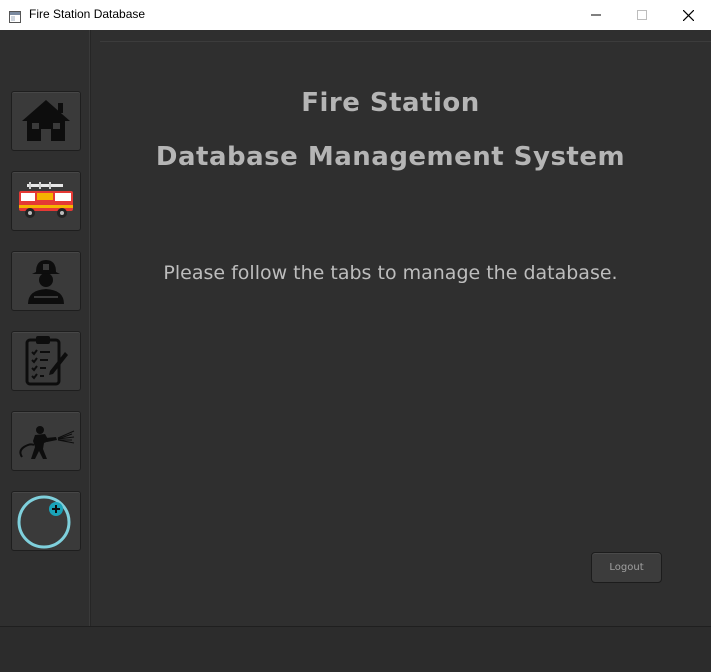 The image size is (711, 672). I want to click on maximize-button, so click(642, 15).